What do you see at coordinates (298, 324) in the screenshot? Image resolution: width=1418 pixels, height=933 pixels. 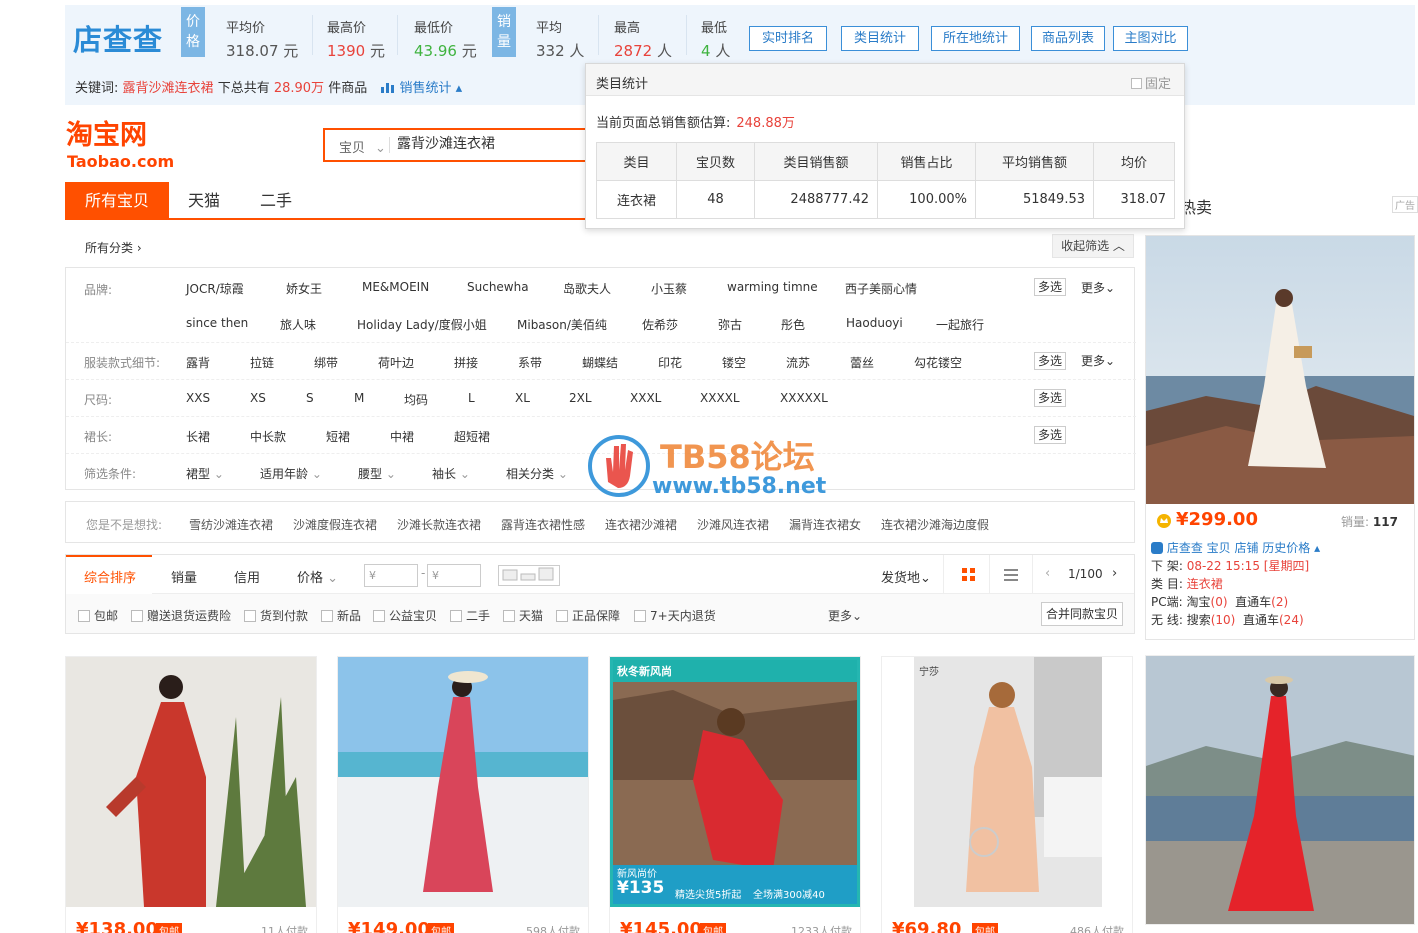 I see `brand-item: 旅人味` at bounding box center [298, 324].